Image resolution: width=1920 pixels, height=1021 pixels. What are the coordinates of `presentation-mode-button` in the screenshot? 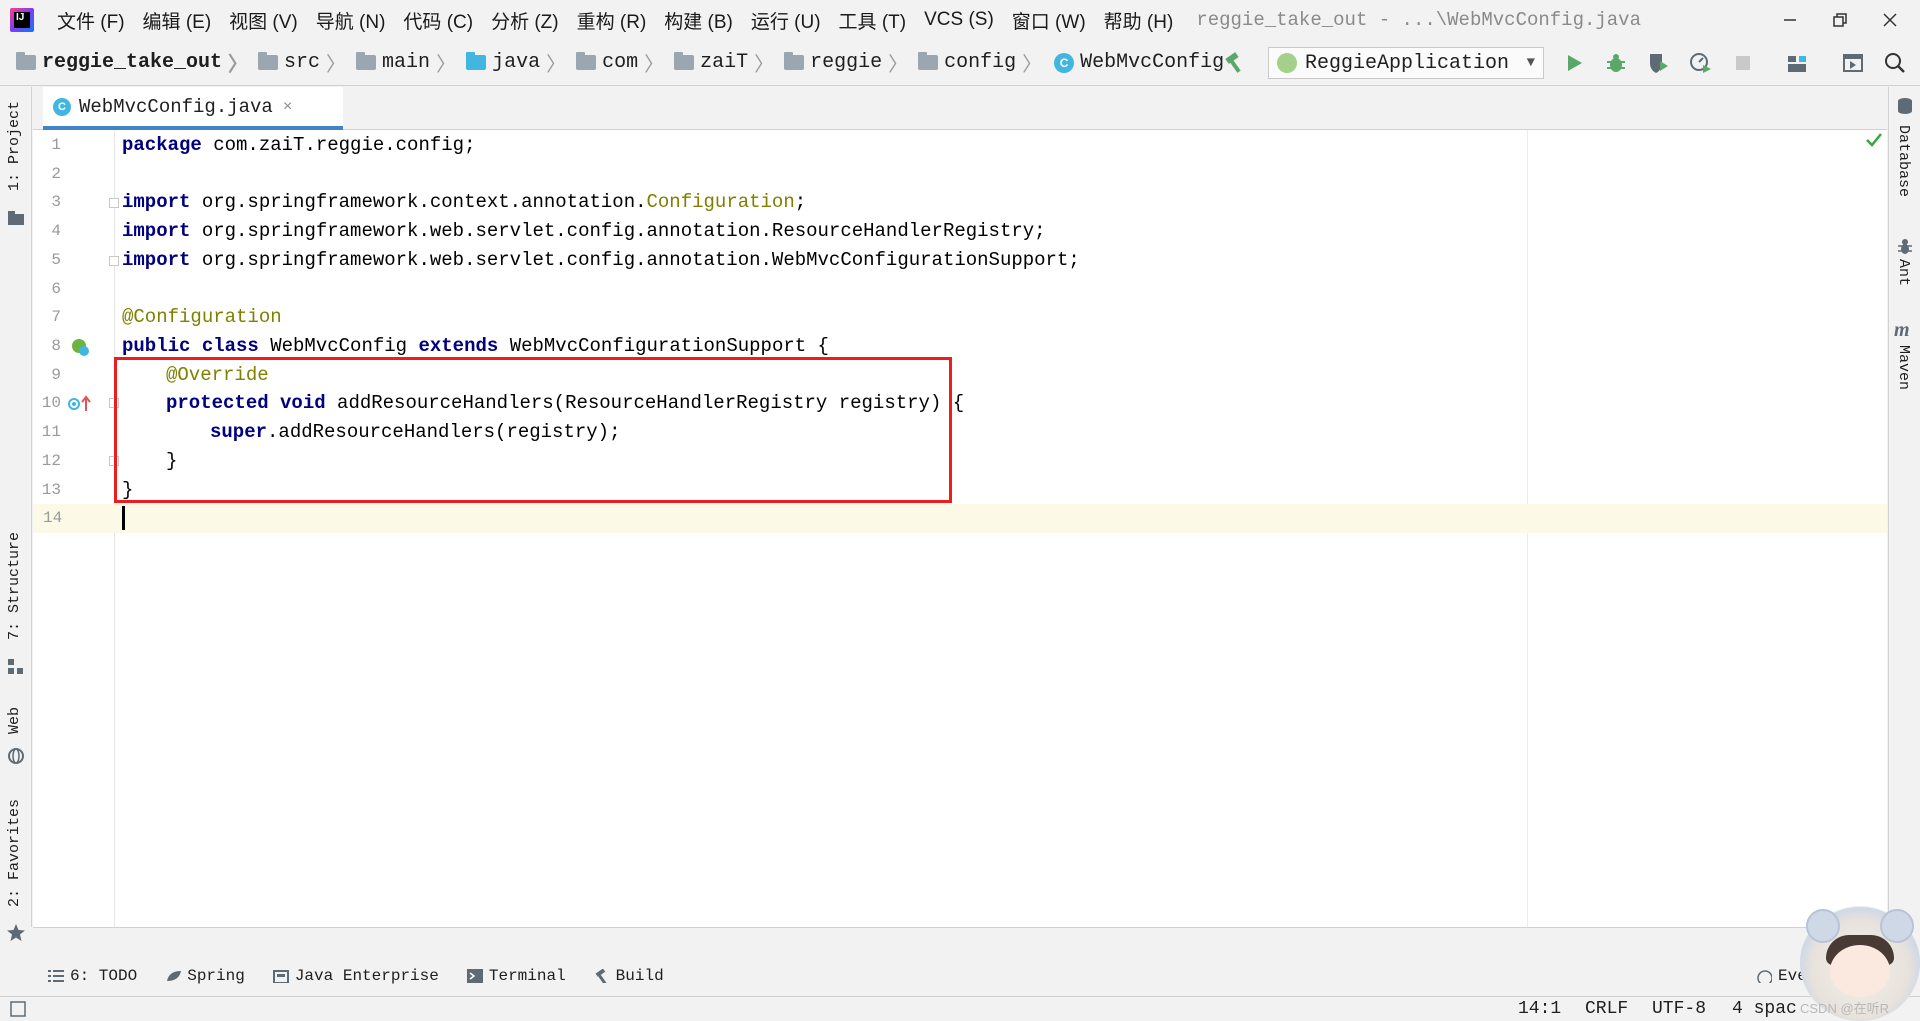 It's located at (1853, 63).